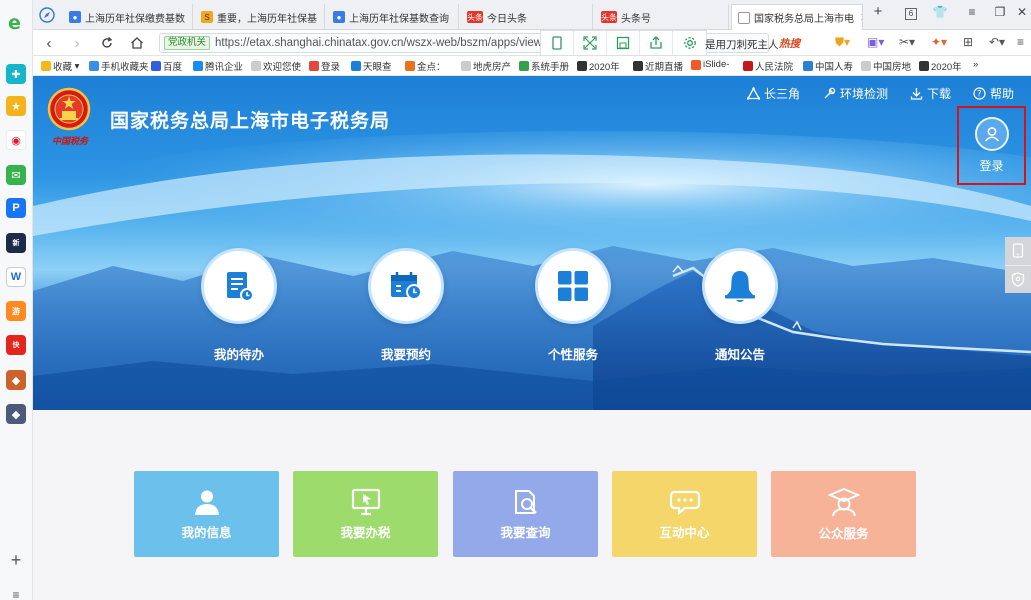 The width and height of the screenshot is (1031, 600). I want to click on tile-query: 我要查询, so click(525, 514).